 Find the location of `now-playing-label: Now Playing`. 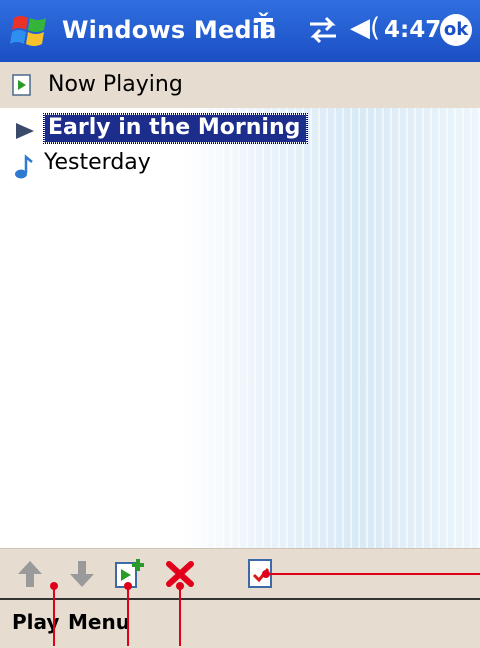

now-playing-label: Now Playing is located at coordinates (115, 84).